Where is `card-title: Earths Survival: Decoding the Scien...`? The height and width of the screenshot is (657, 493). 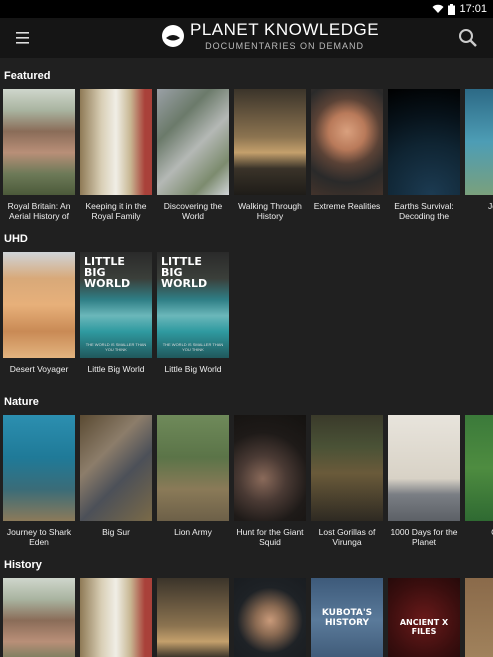 card-title: Earths Survival: Decoding the Scien... is located at coordinates (424, 212).